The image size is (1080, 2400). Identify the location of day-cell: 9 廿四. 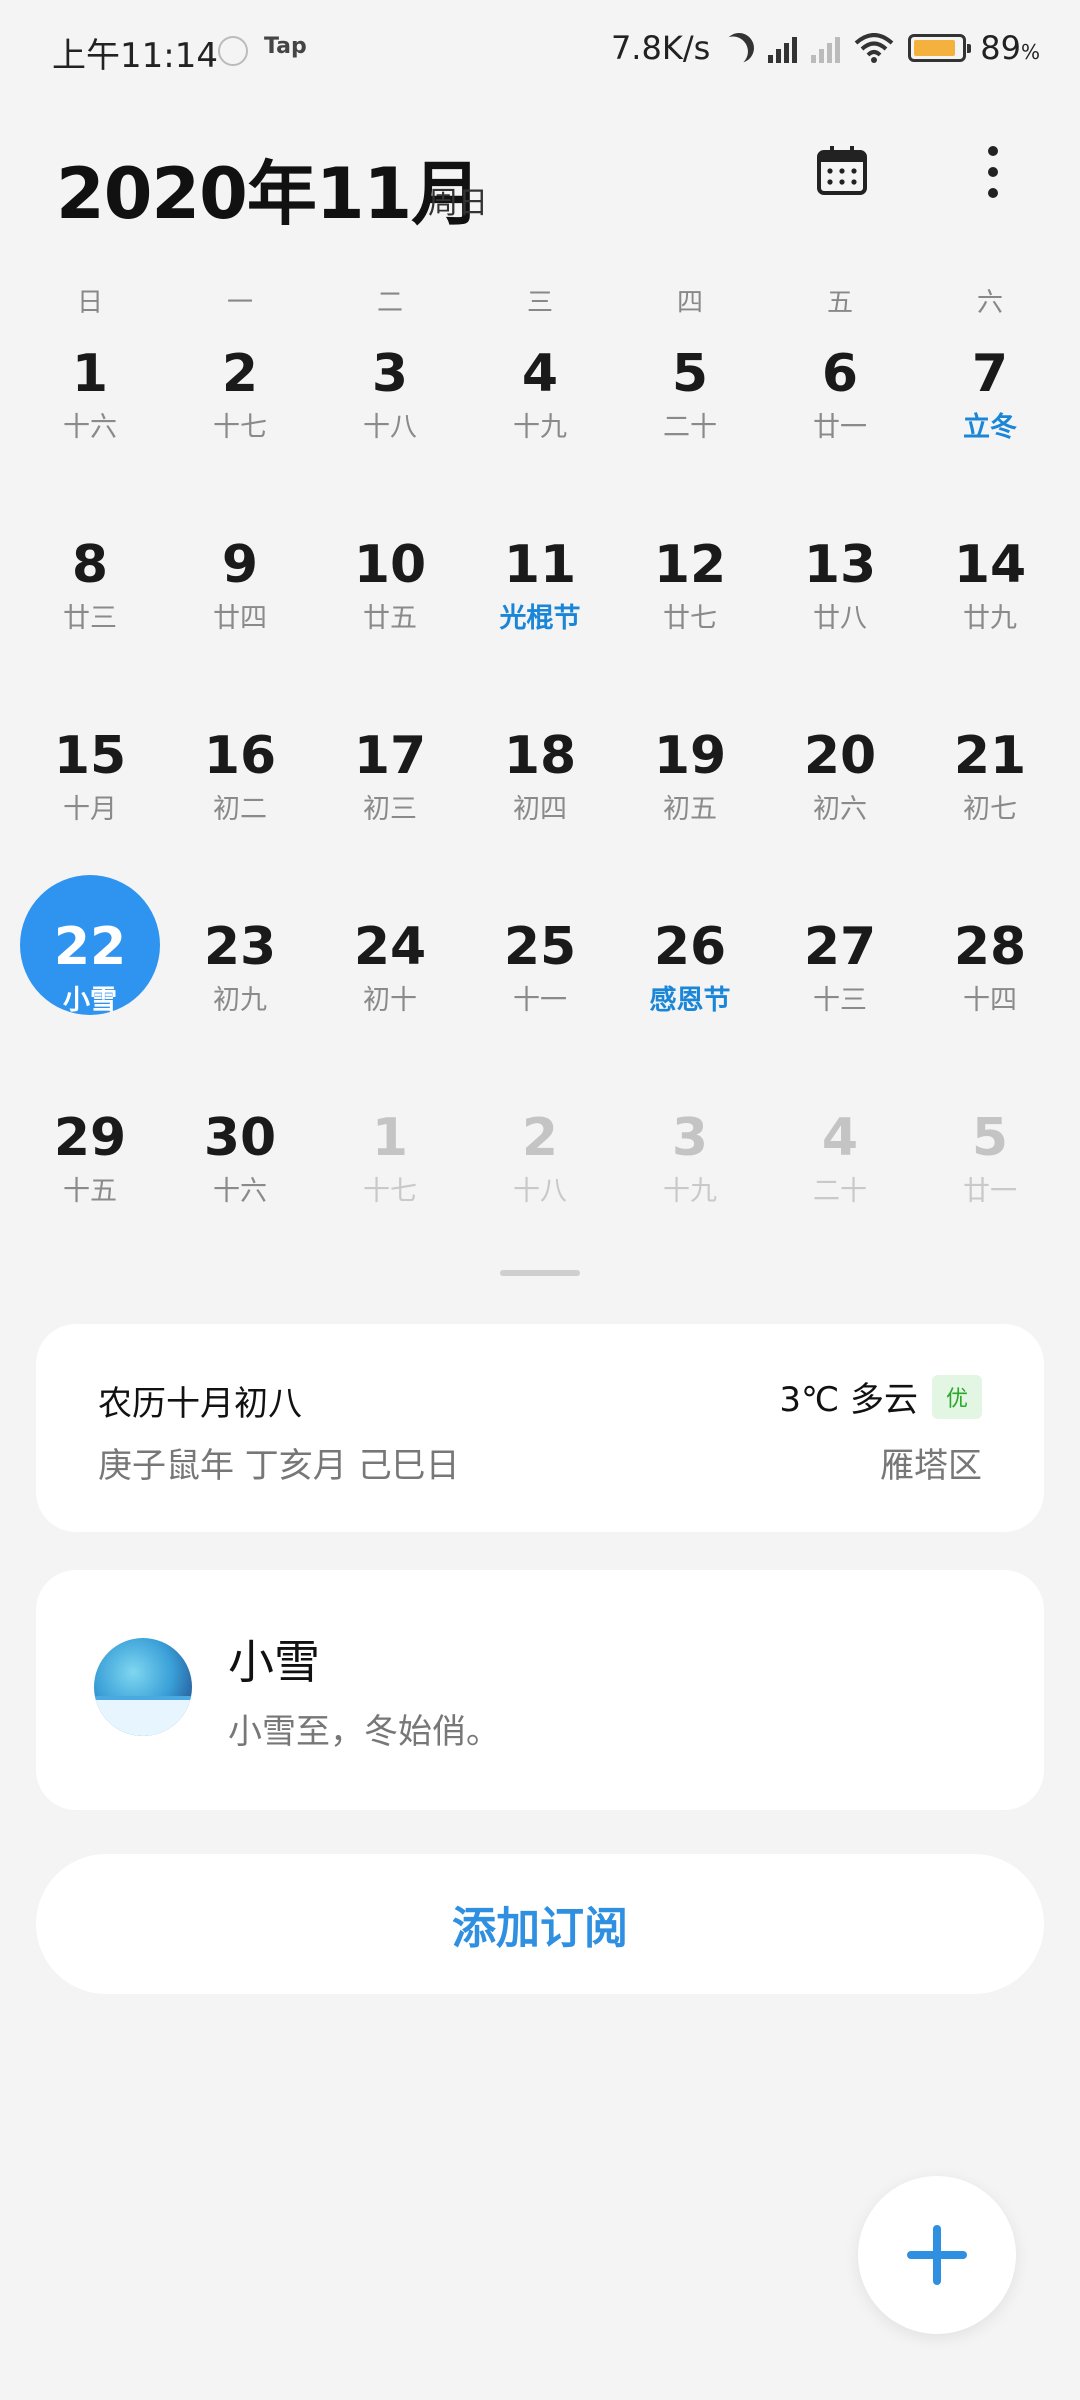
(240, 606).